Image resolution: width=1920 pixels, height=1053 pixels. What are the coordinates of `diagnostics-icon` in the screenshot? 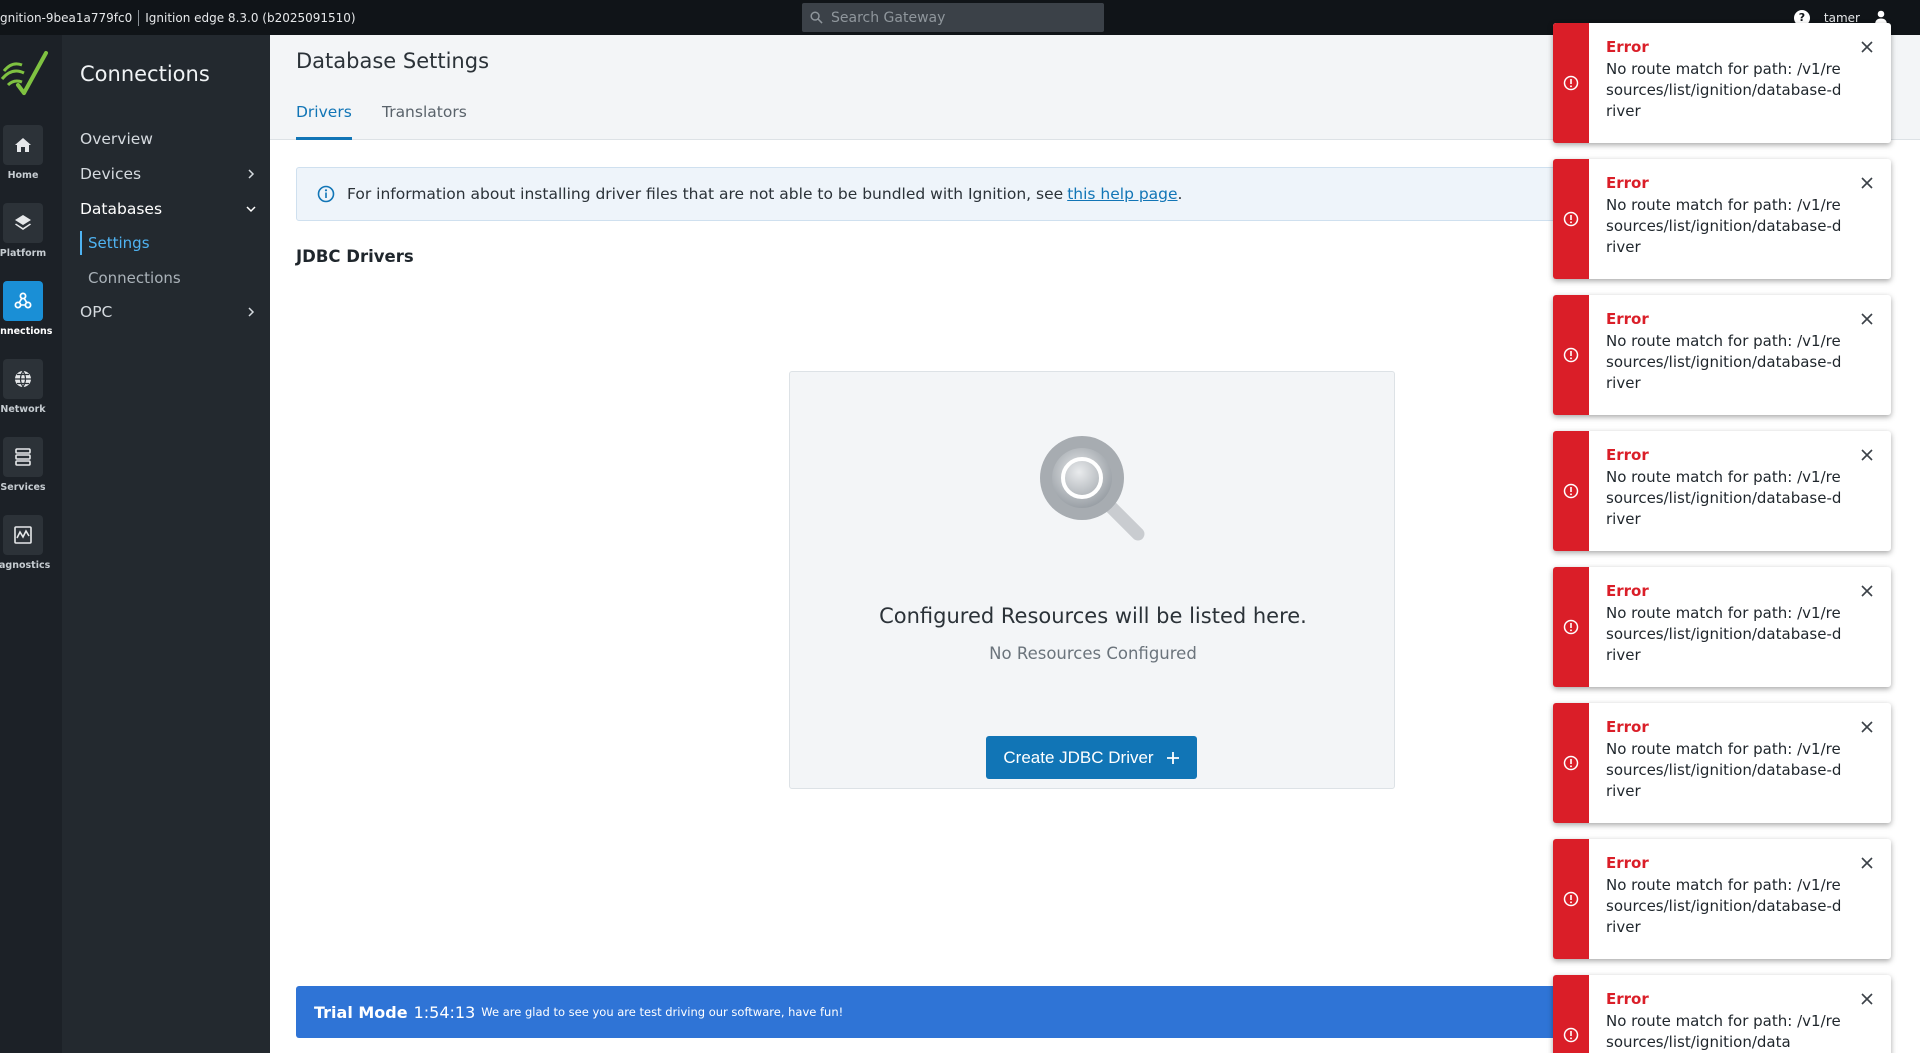 It's located at (23, 535).